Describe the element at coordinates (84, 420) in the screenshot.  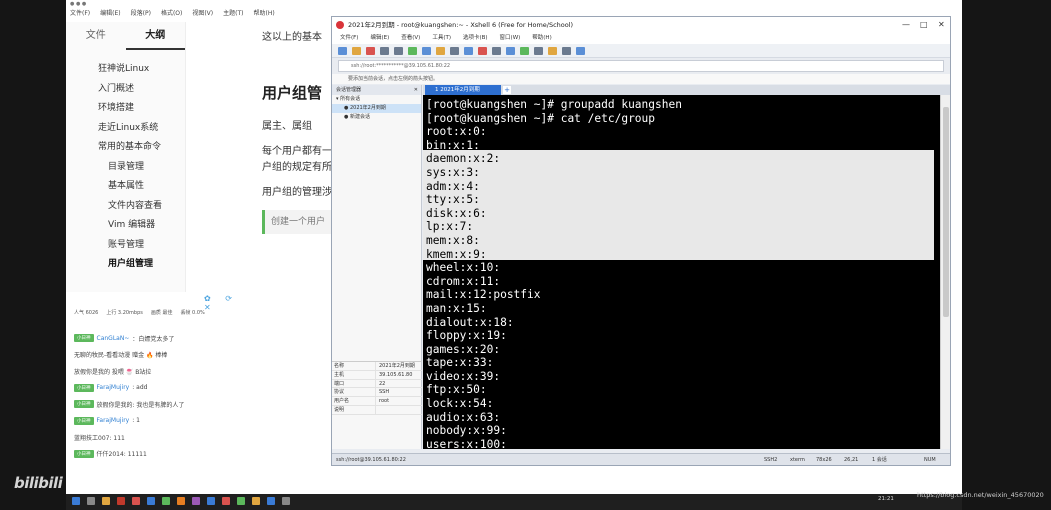
I see `fan-badge: 小日神` at that location.